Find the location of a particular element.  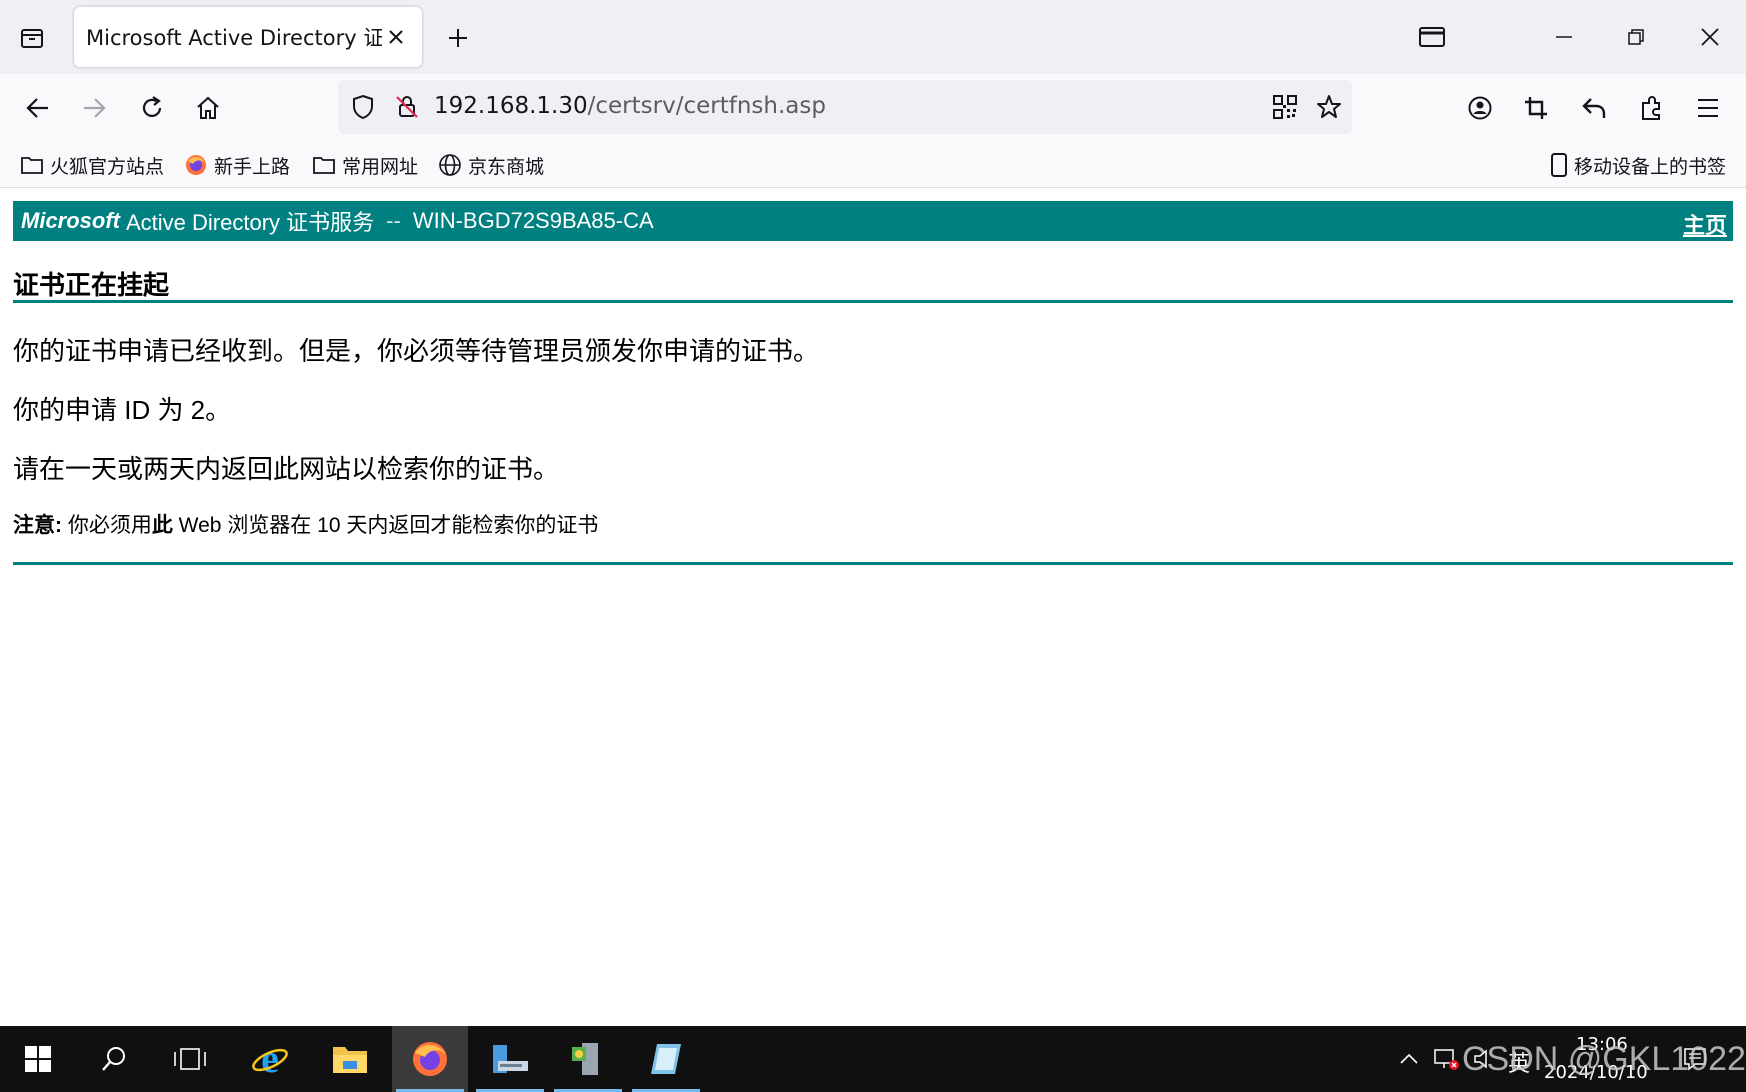

close-window-icon is located at coordinates (1710, 37).